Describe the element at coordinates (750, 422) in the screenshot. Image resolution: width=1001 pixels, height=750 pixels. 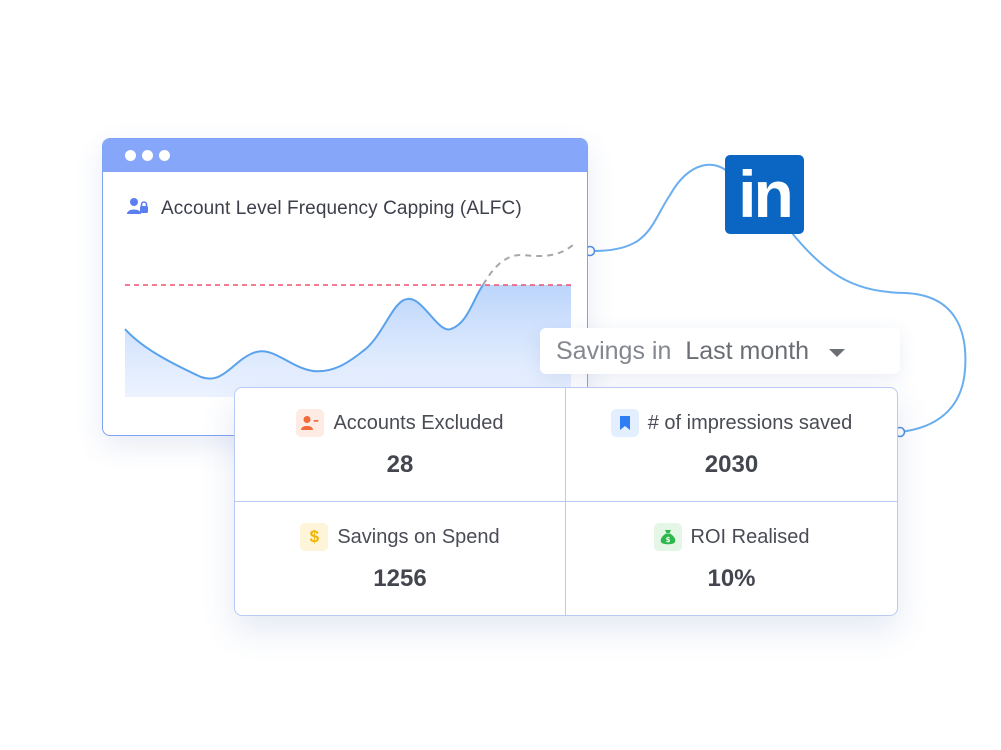
I see `stat-label: # of impressions saved` at that location.